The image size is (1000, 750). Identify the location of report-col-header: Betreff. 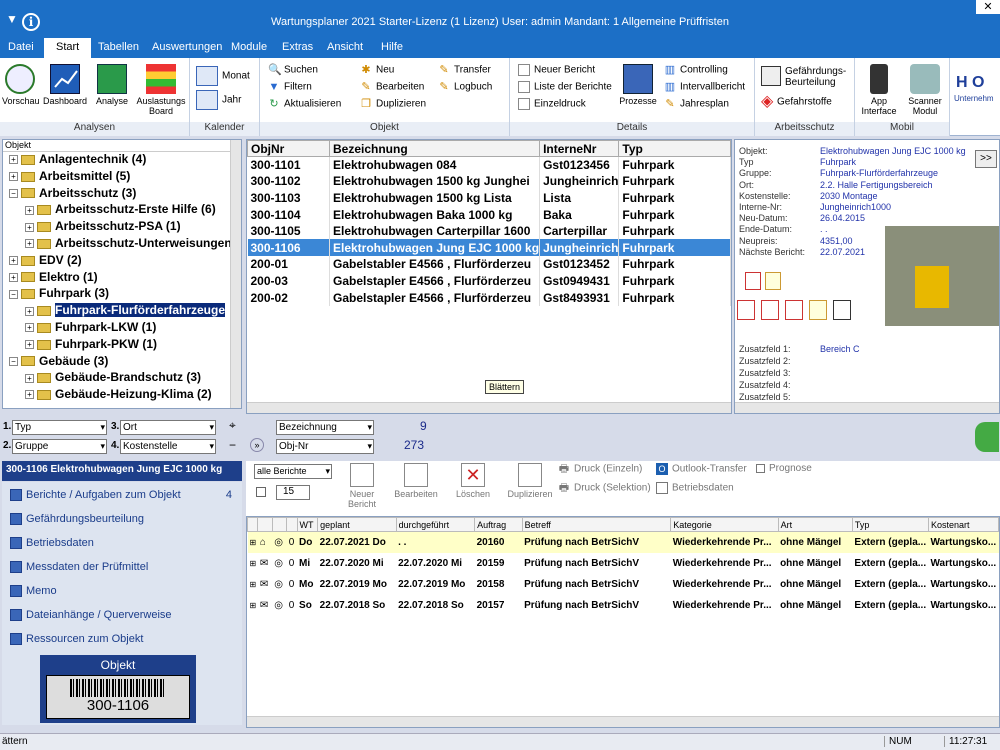
(596, 524).